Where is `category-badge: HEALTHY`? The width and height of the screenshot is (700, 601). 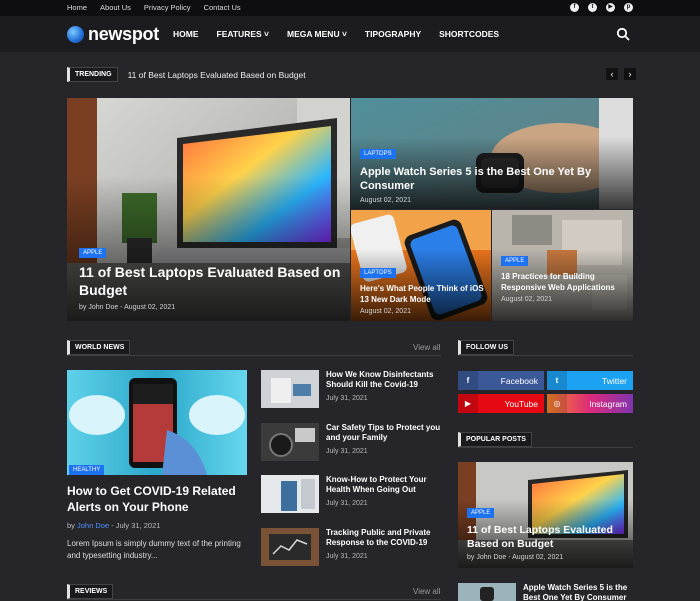 category-badge: HEALTHY is located at coordinates (87, 470).